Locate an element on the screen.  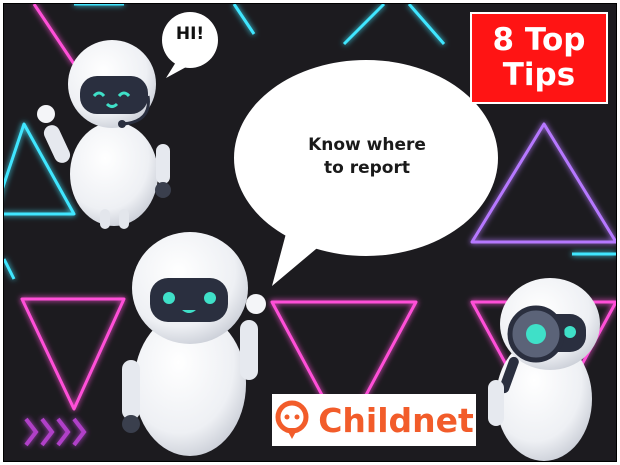
tips-badge: 8 Top Tips is located at coordinates (539, 58).